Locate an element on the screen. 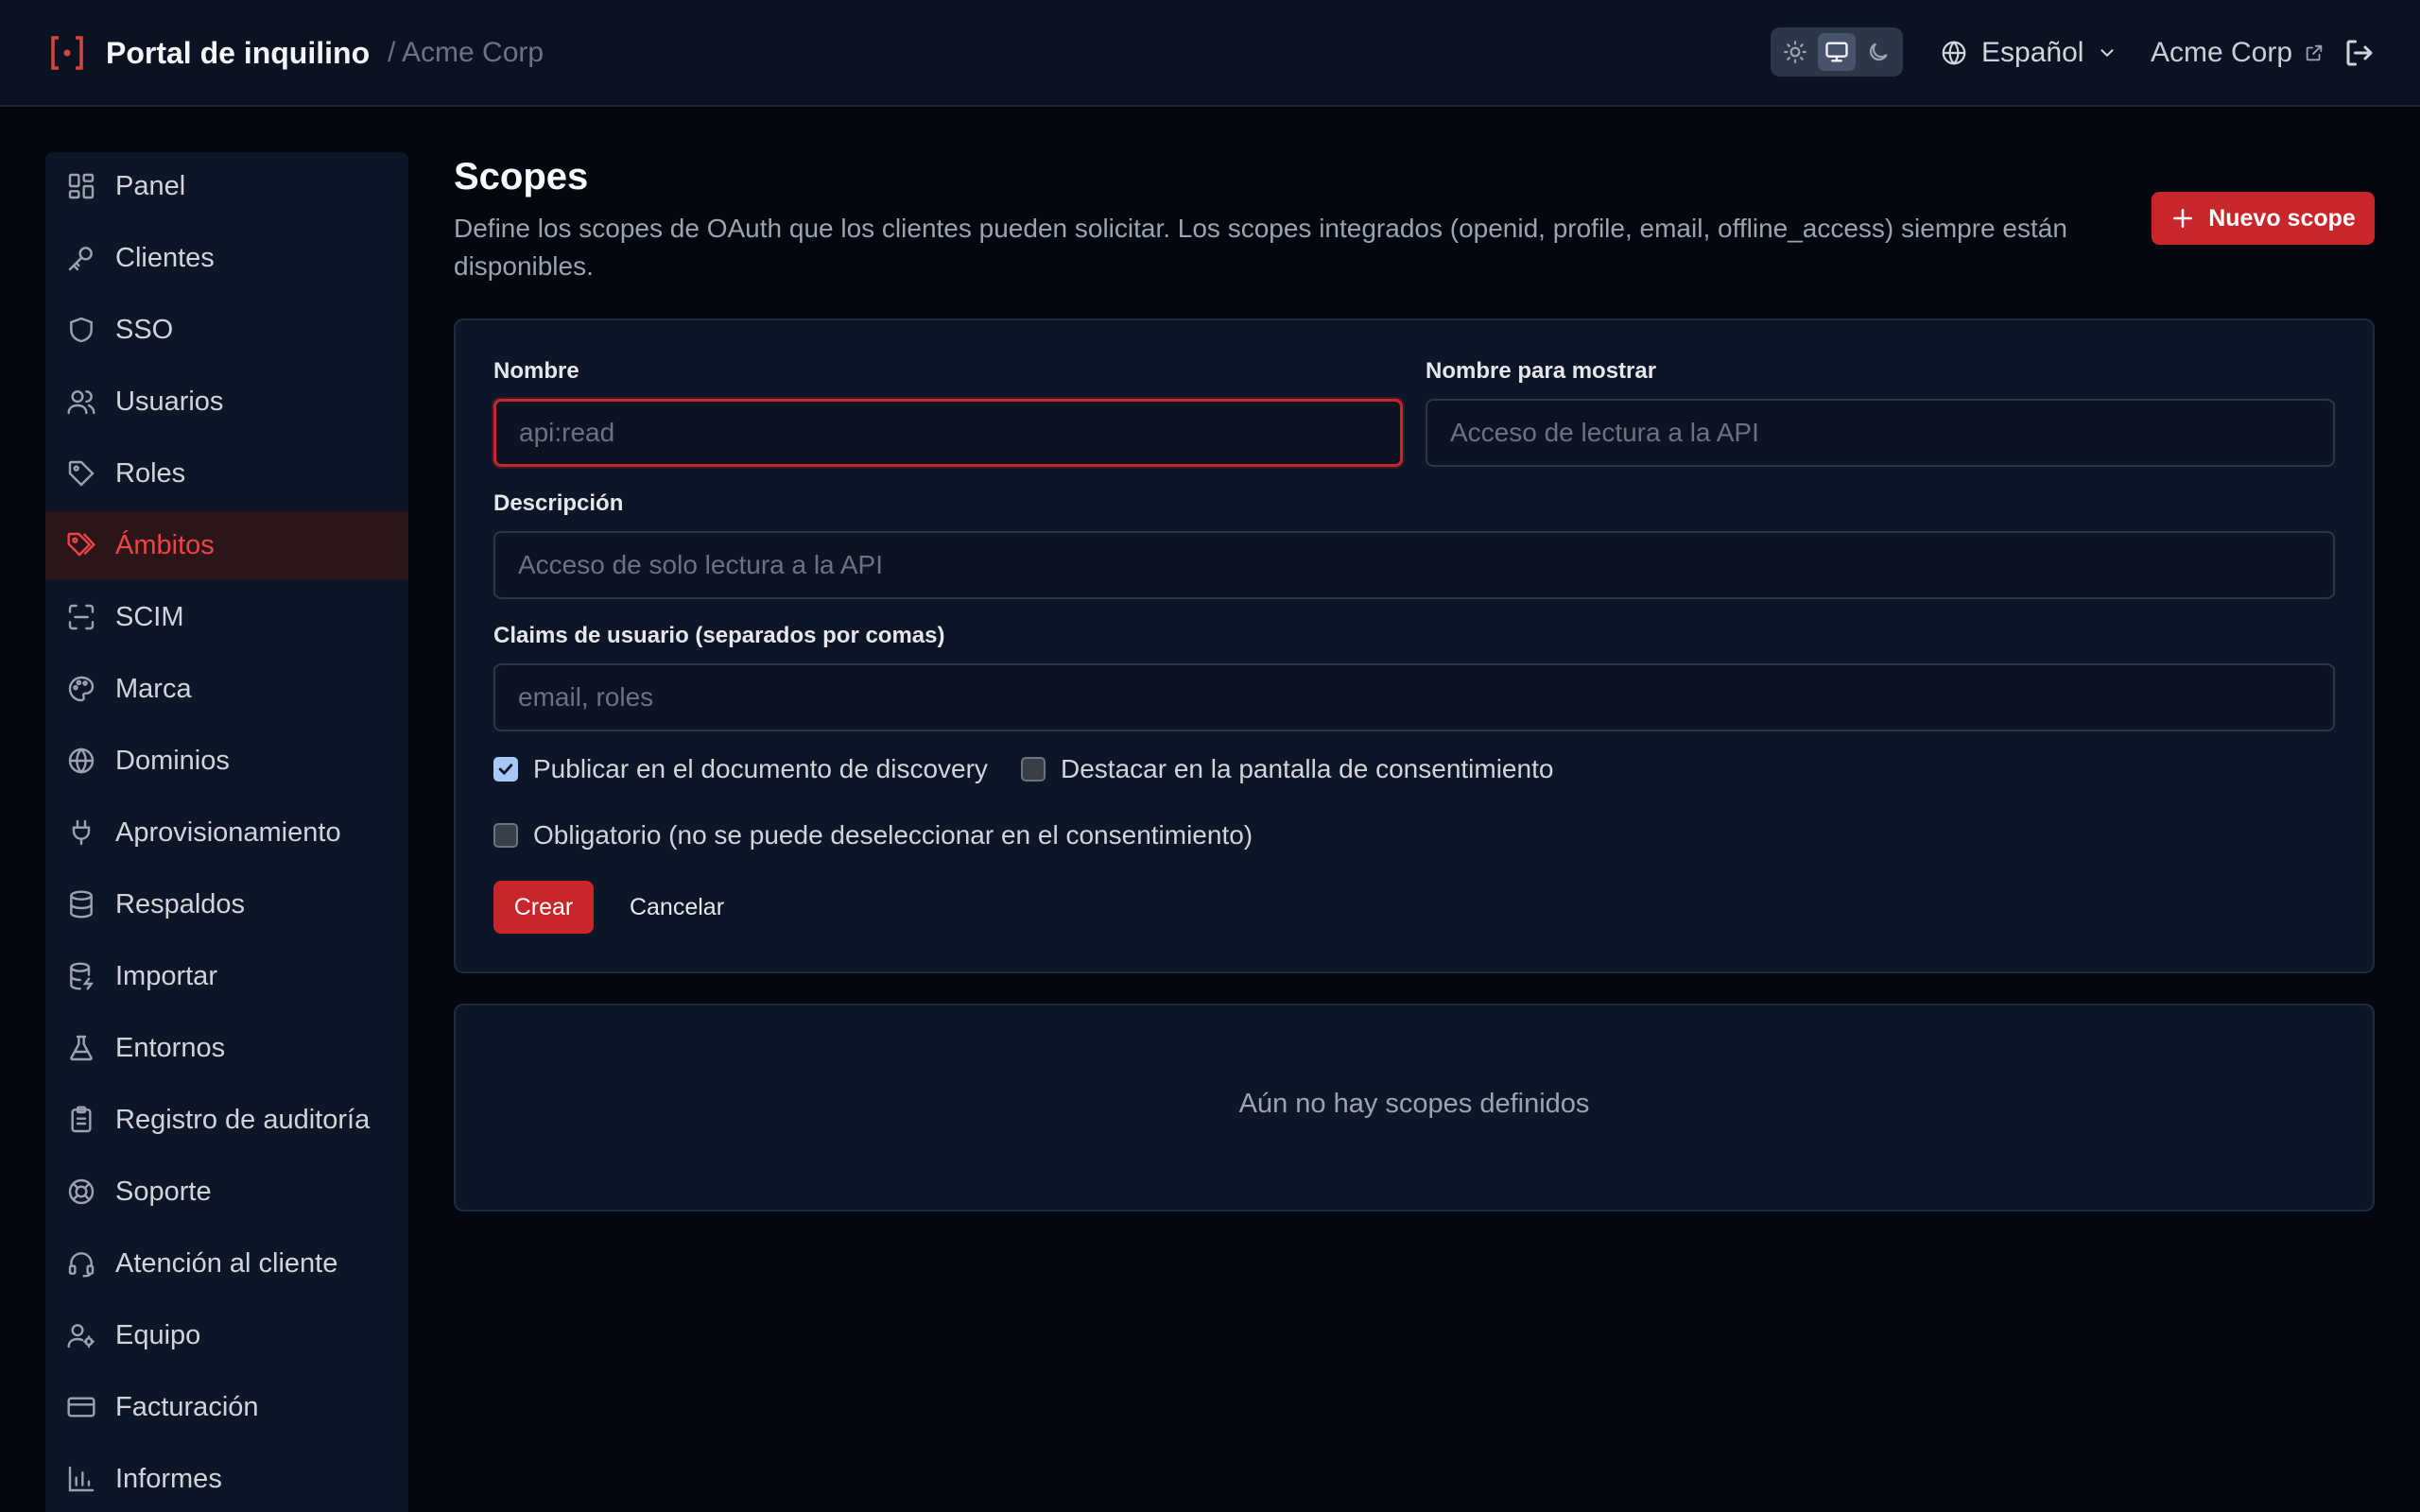  check-icon is located at coordinates (505, 769).